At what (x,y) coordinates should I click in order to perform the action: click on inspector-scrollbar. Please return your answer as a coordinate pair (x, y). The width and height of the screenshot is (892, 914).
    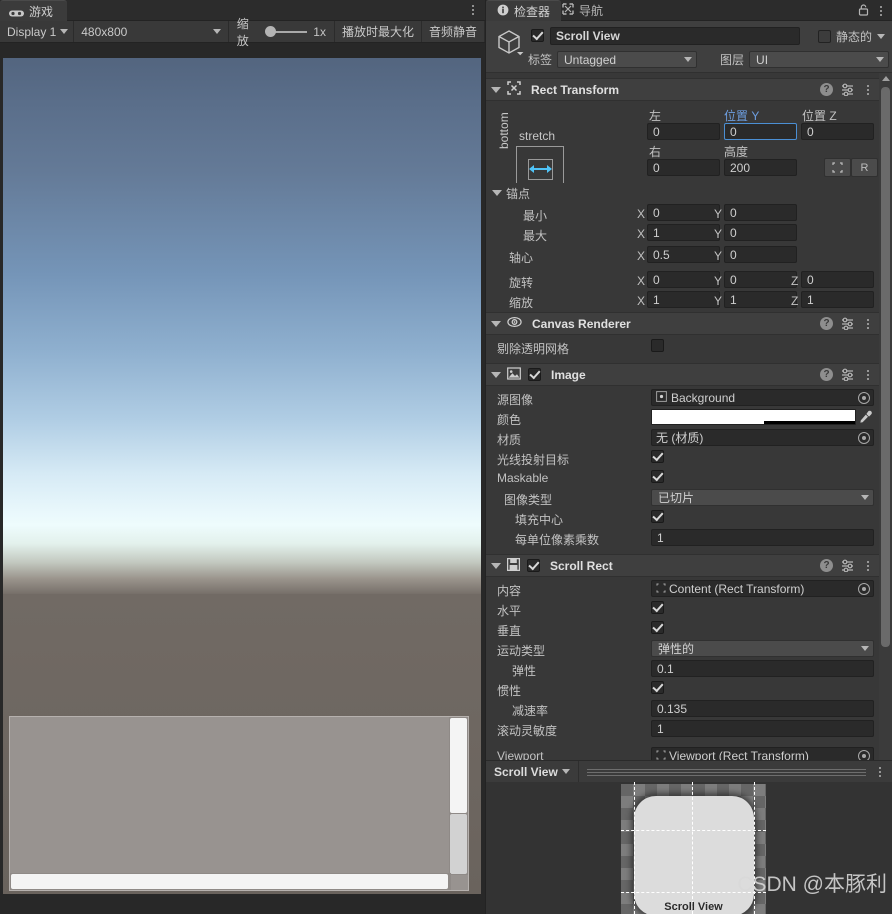
    Looking at the image, I should click on (885, 421).